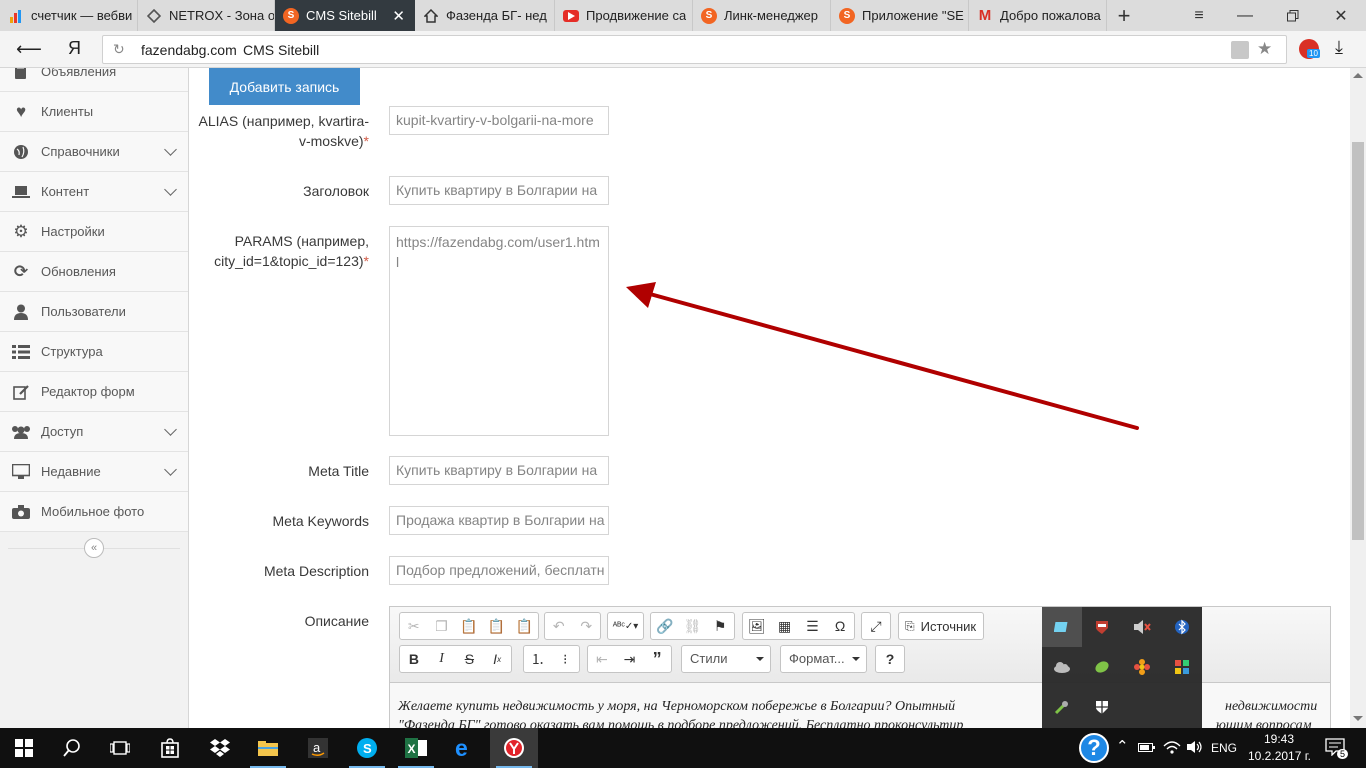 The height and width of the screenshot is (768, 1366). What do you see at coordinates (94, 192) in the screenshot?
I see `sidebar-item-kontent: Контент` at bounding box center [94, 192].